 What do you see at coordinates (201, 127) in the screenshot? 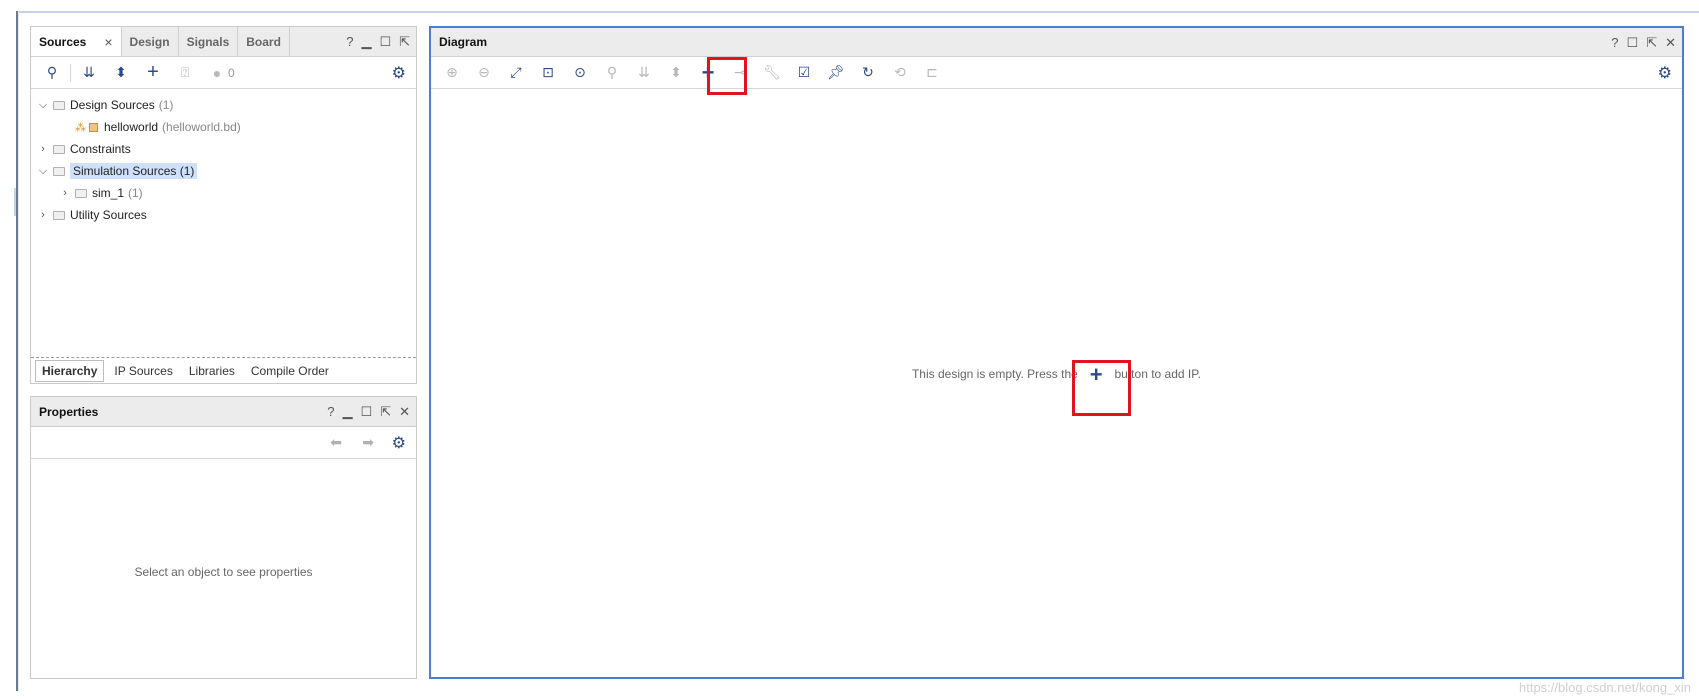
I see `tree-item-count: (helloworld.bd)` at bounding box center [201, 127].